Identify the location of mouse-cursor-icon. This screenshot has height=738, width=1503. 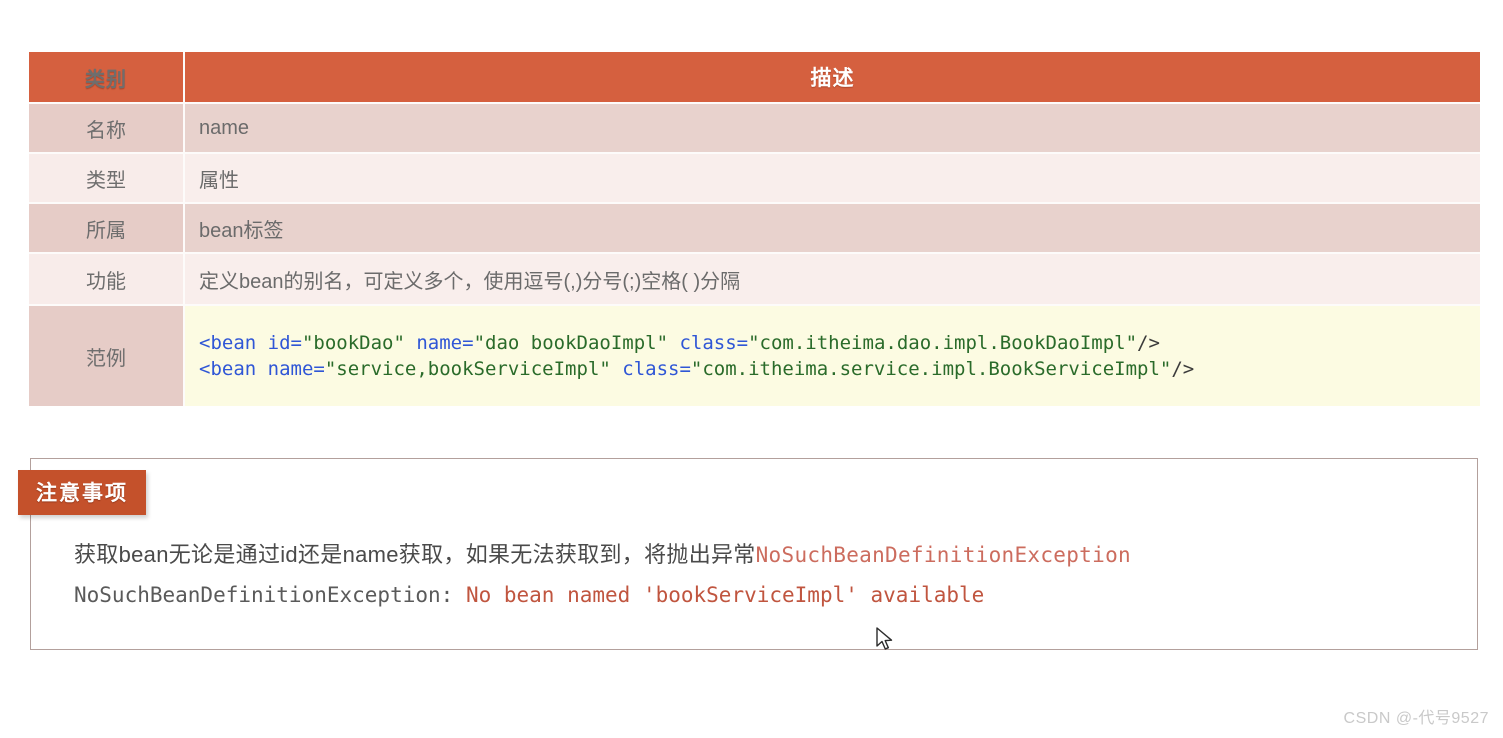
(884, 638).